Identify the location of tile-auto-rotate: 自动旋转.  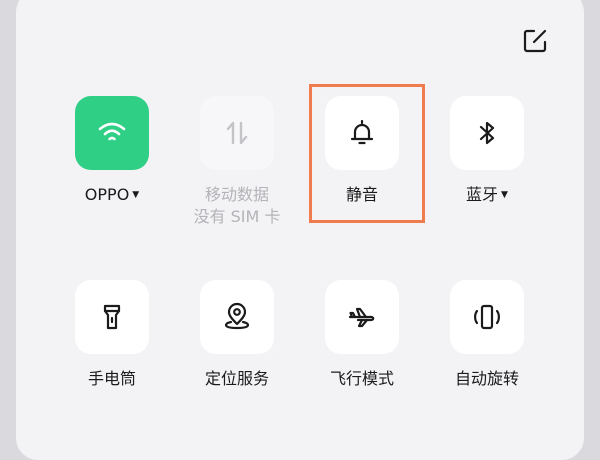
(487, 335).